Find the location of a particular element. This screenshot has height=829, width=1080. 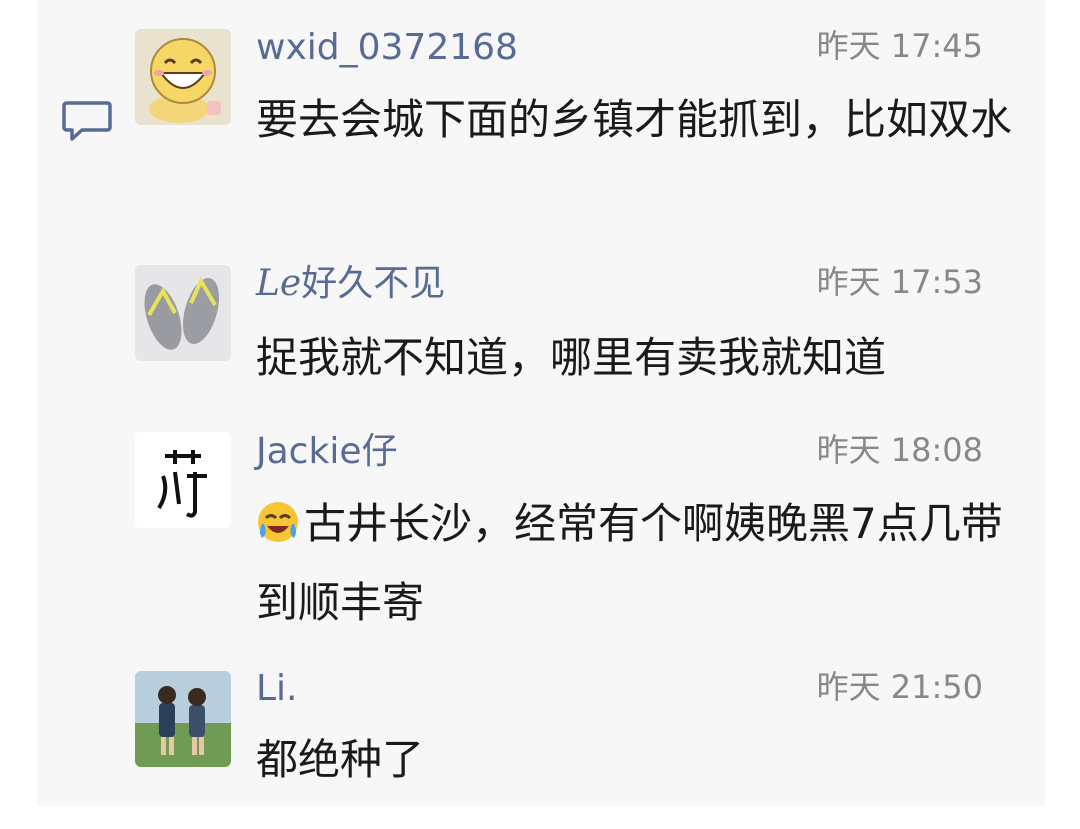

comment-time: 昨天 17:53 is located at coordinates (899, 282).